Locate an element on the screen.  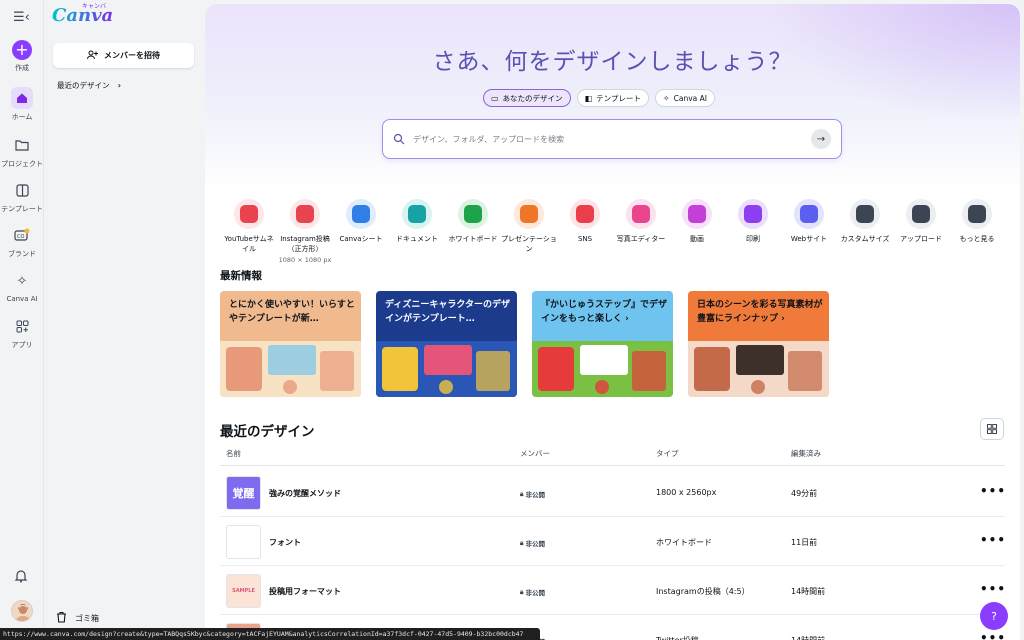
news-card-text: 日本のシーンを彩る写真素材が豊富にラインナップ › is located at coordinates (760, 312).